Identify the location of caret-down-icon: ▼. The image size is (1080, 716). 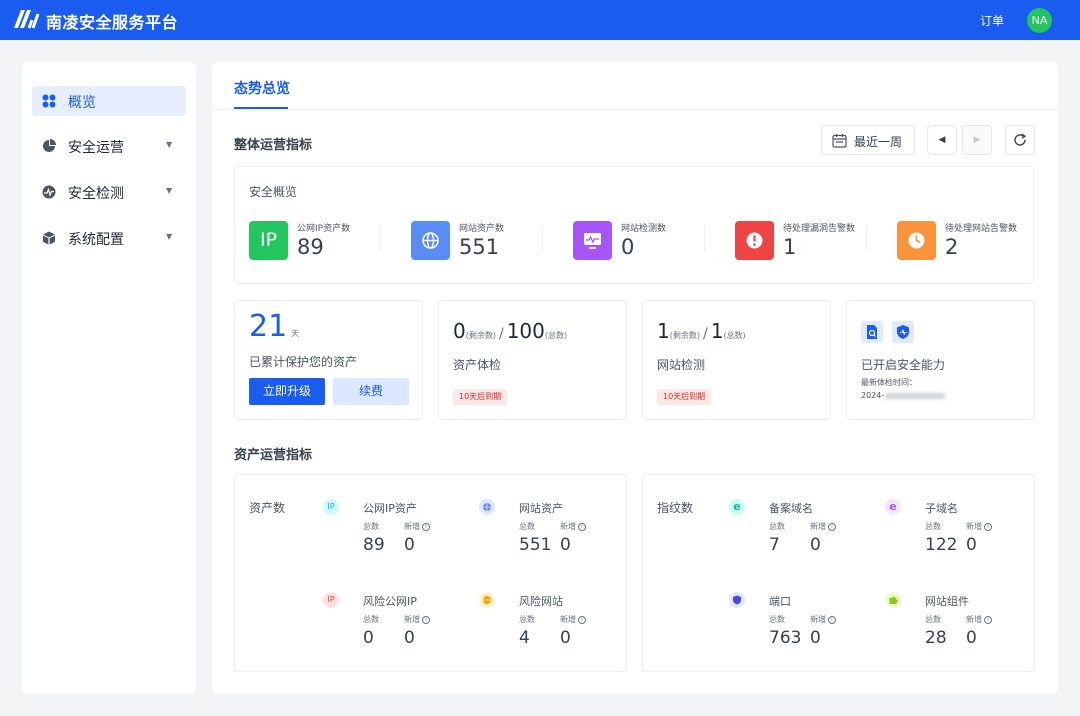
(169, 236).